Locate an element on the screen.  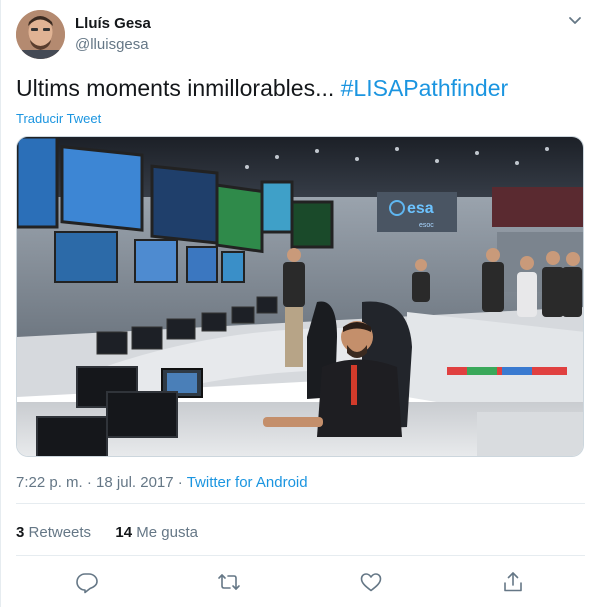
chevron-down-icon is located at coordinates (575, 21).